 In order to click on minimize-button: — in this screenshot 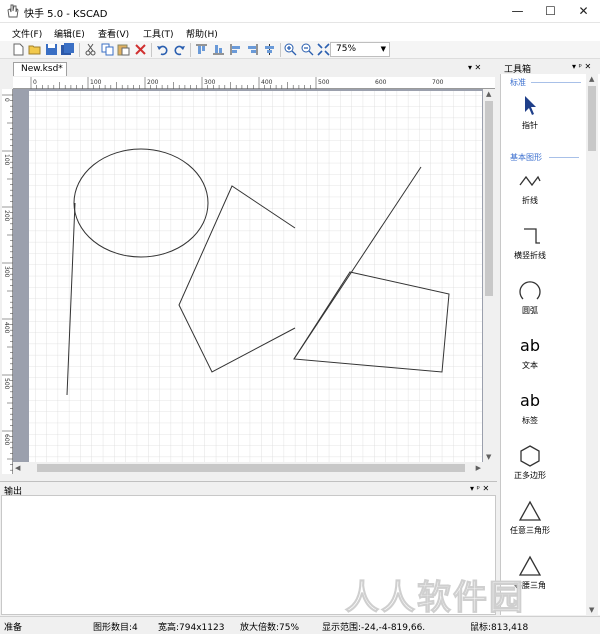, I will do `click(517, 11)`.